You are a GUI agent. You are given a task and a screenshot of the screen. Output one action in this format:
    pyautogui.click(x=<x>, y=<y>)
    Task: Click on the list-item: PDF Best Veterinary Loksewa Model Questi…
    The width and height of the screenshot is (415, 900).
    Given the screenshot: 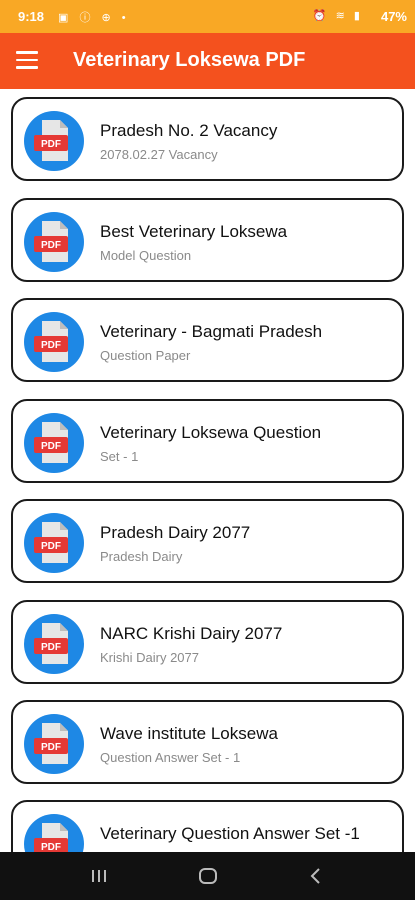 What is the action you would take?
    pyautogui.click(x=207, y=240)
    